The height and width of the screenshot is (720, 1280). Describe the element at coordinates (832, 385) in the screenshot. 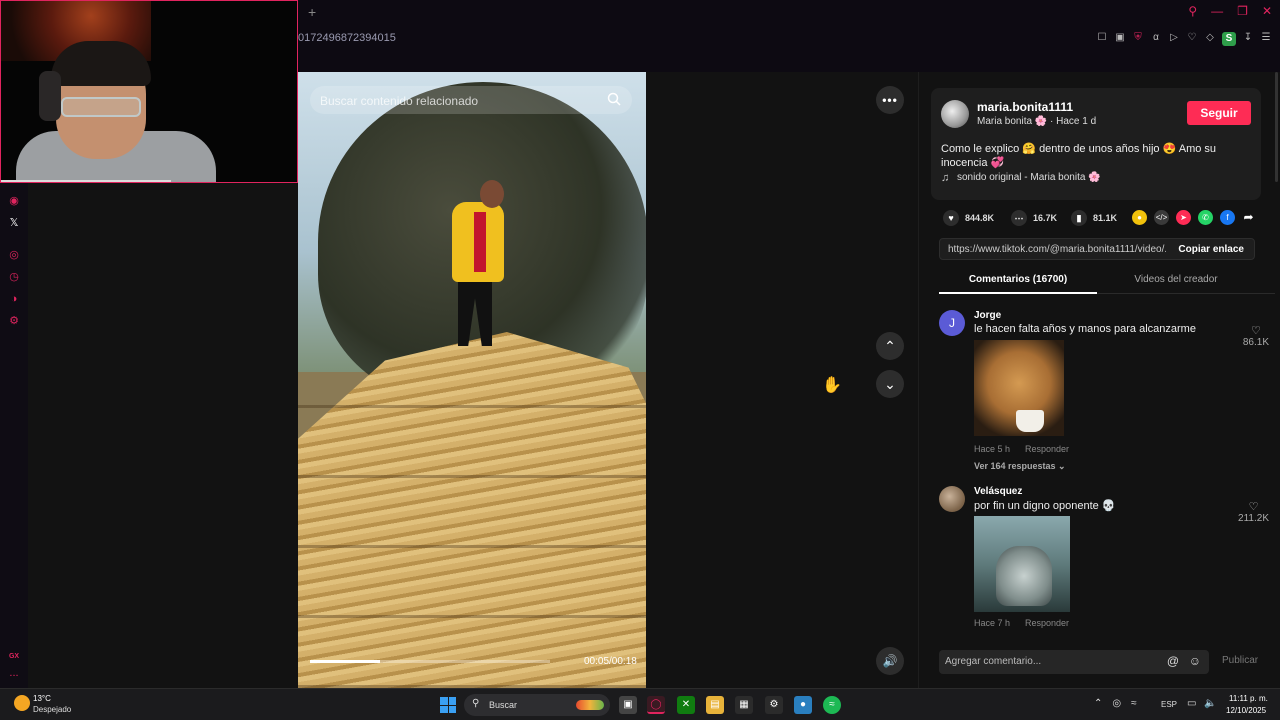

I see `mouse-cursor-icon: ✋` at that location.